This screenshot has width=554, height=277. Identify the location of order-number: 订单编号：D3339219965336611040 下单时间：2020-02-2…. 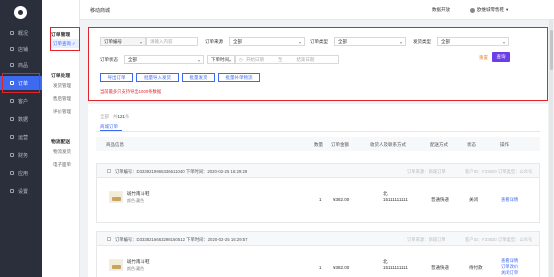
(181, 171).